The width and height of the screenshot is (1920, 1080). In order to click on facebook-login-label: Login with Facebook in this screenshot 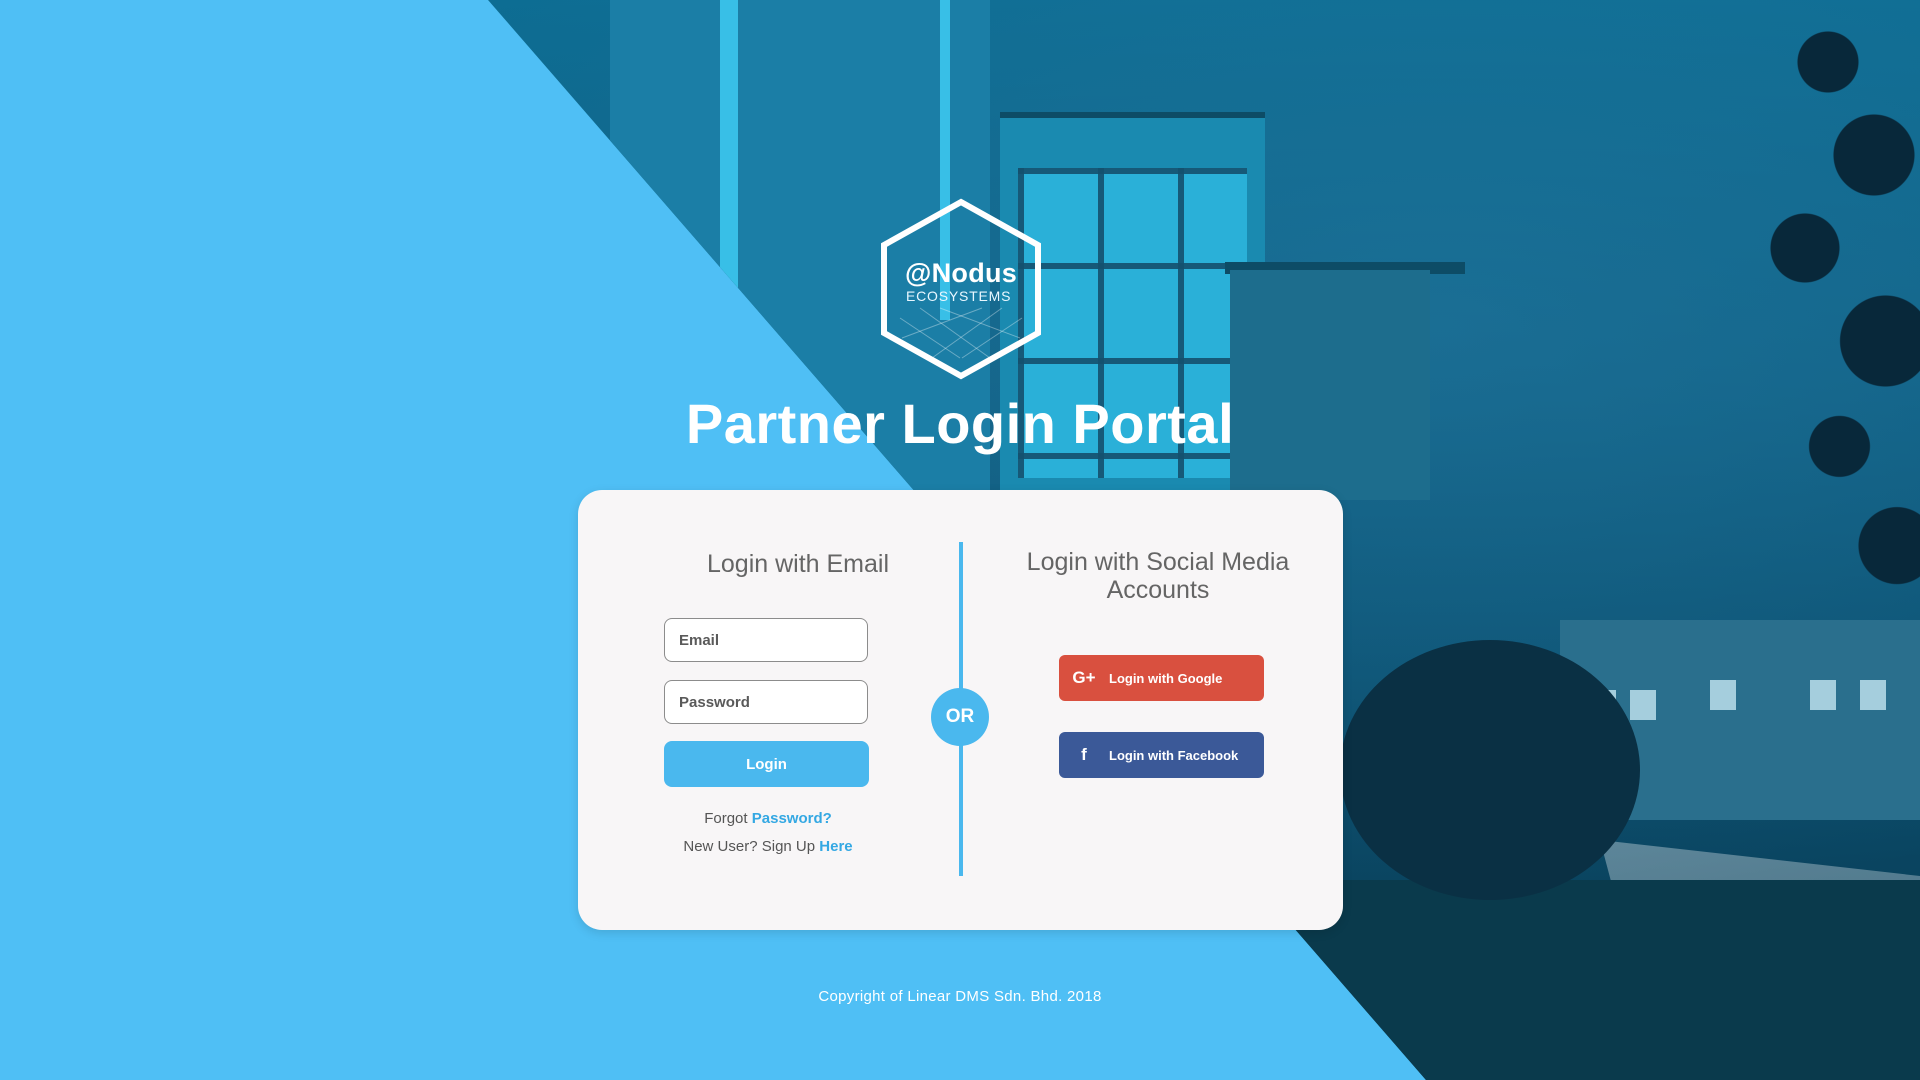, I will do `click(1174, 755)`.